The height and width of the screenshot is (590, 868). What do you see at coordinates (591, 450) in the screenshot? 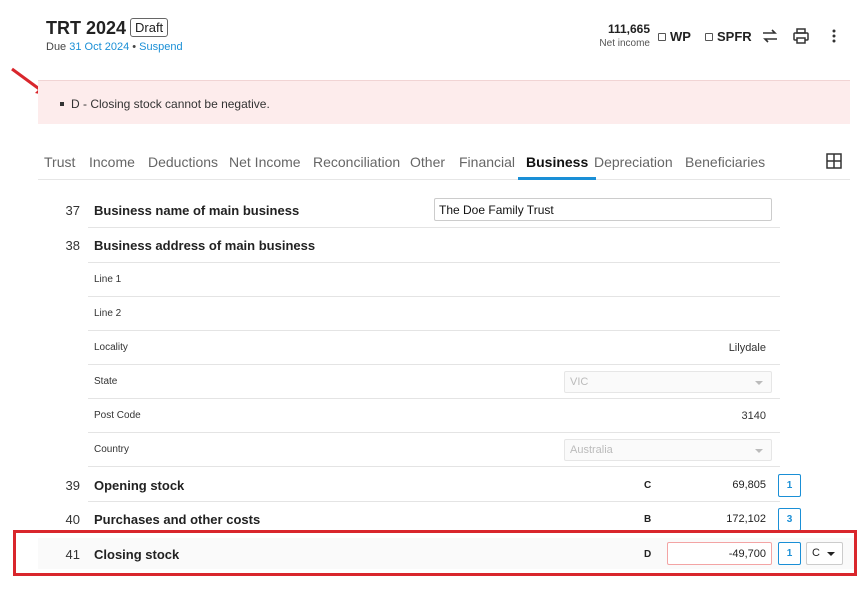
I see `country-select-value: Australia` at bounding box center [591, 450].